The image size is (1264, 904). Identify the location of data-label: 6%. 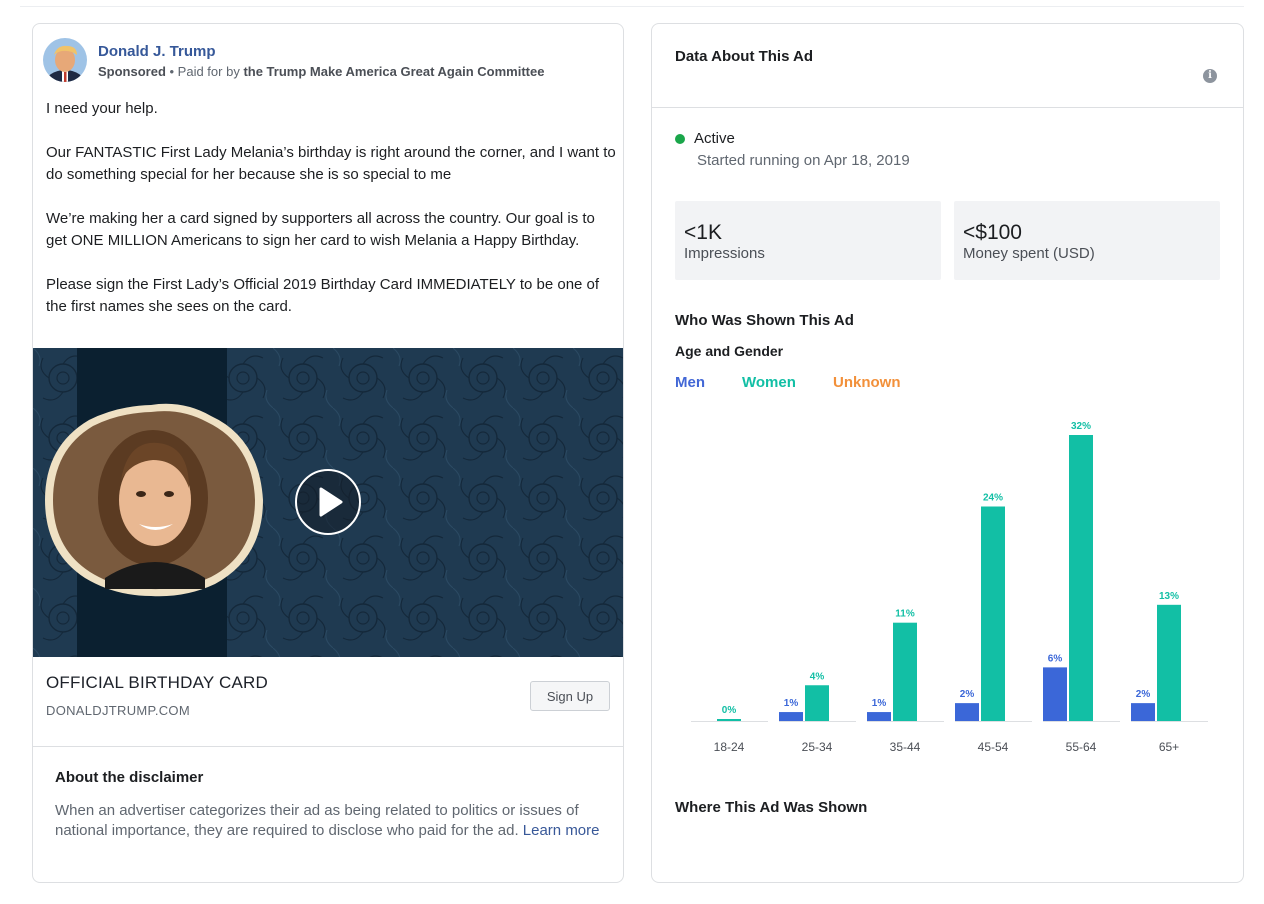
(1055, 658).